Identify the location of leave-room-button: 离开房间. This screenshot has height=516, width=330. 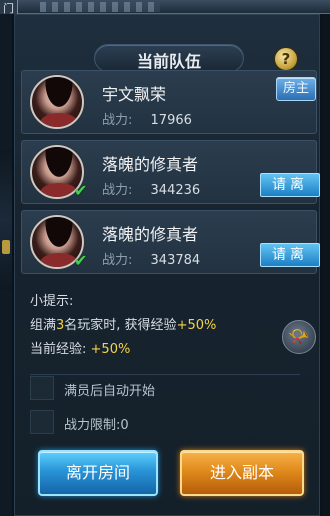
(98, 473).